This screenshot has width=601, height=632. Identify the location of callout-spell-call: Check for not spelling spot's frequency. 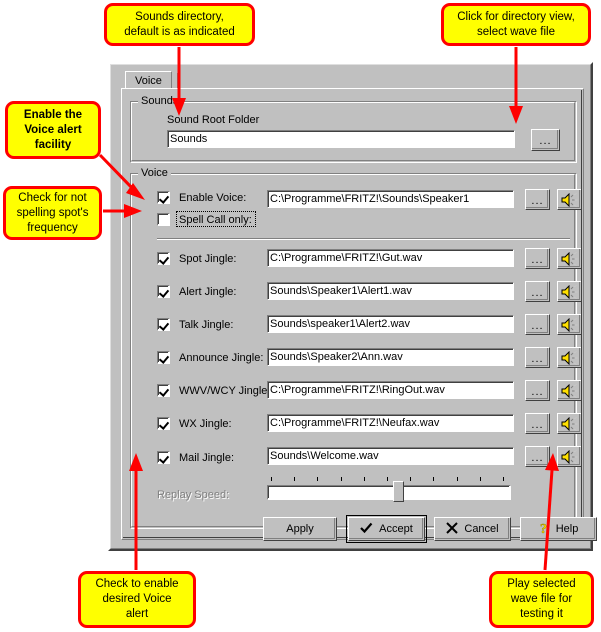
(52, 213).